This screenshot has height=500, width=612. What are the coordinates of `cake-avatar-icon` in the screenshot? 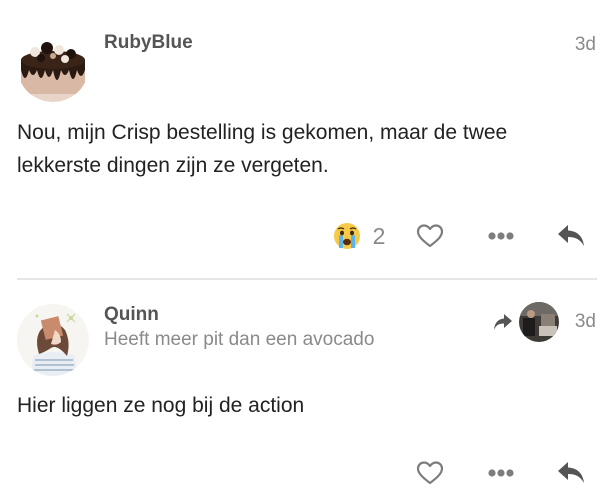 It's located at (53, 66).